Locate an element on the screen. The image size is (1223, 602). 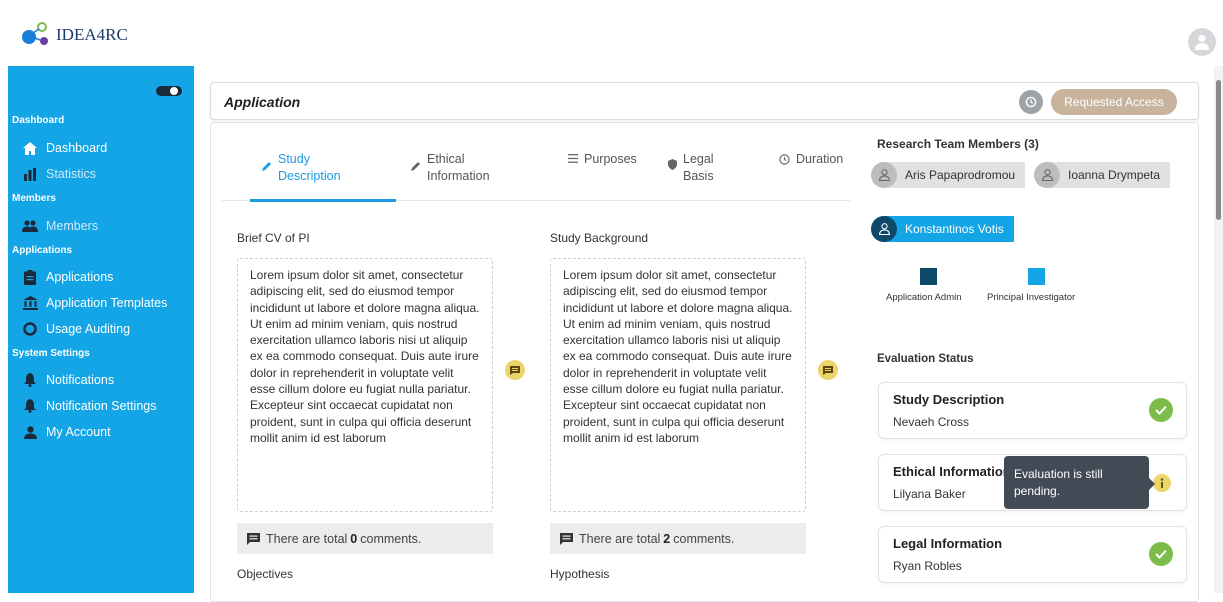
comments-summary: There are total 2 comments. is located at coordinates (678, 538).